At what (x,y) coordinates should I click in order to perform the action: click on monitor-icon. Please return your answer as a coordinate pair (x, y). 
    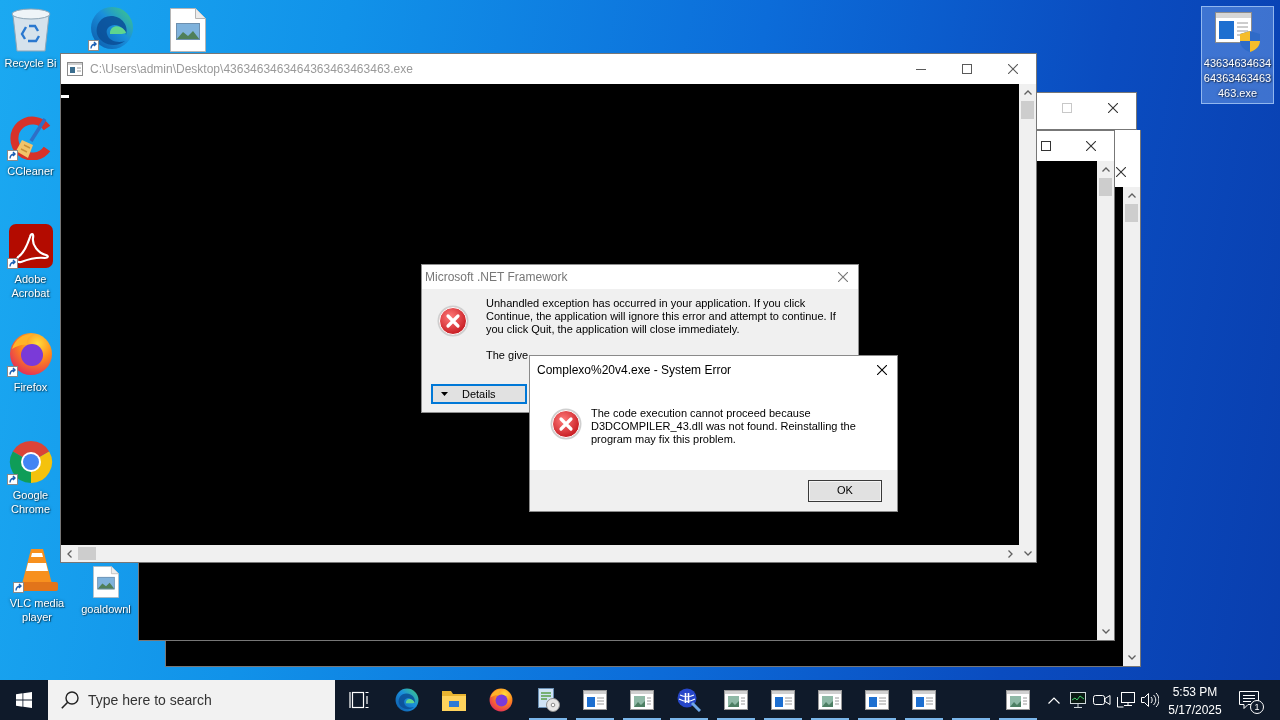
    Looking at the image, I should click on (1078, 700).